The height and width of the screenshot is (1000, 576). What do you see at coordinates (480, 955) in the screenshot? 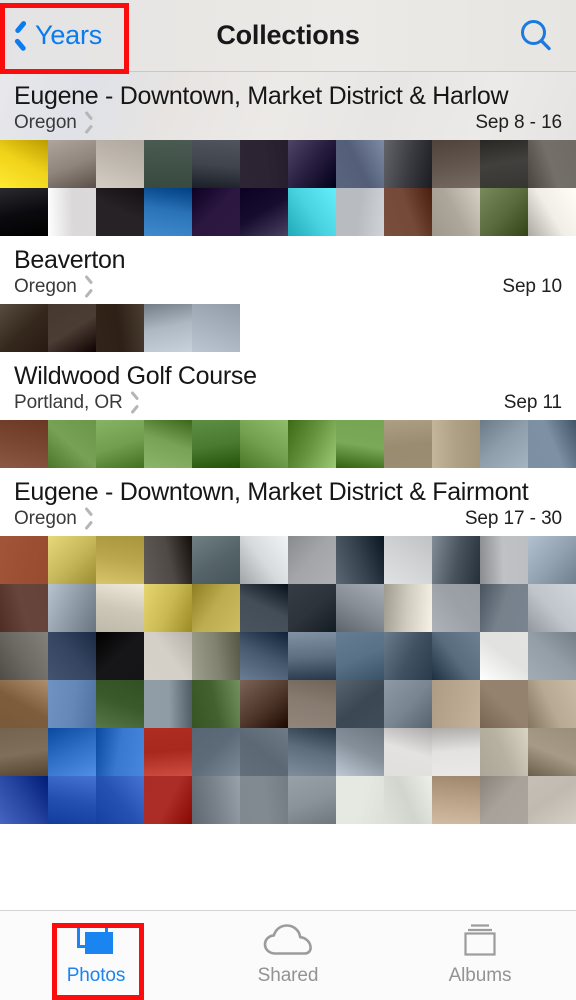
I see `tab-albums: Albums` at bounding box center [480, 955].